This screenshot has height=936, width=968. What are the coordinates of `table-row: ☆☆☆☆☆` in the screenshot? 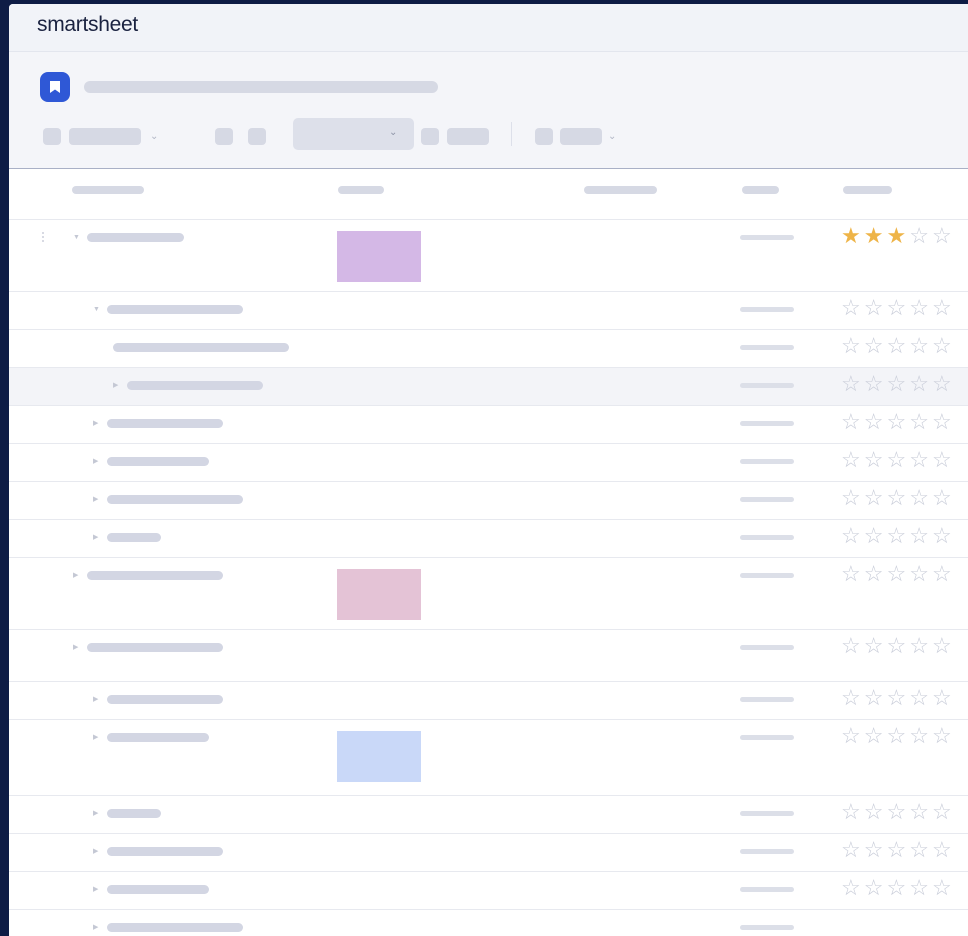 It's located at (488, 349).